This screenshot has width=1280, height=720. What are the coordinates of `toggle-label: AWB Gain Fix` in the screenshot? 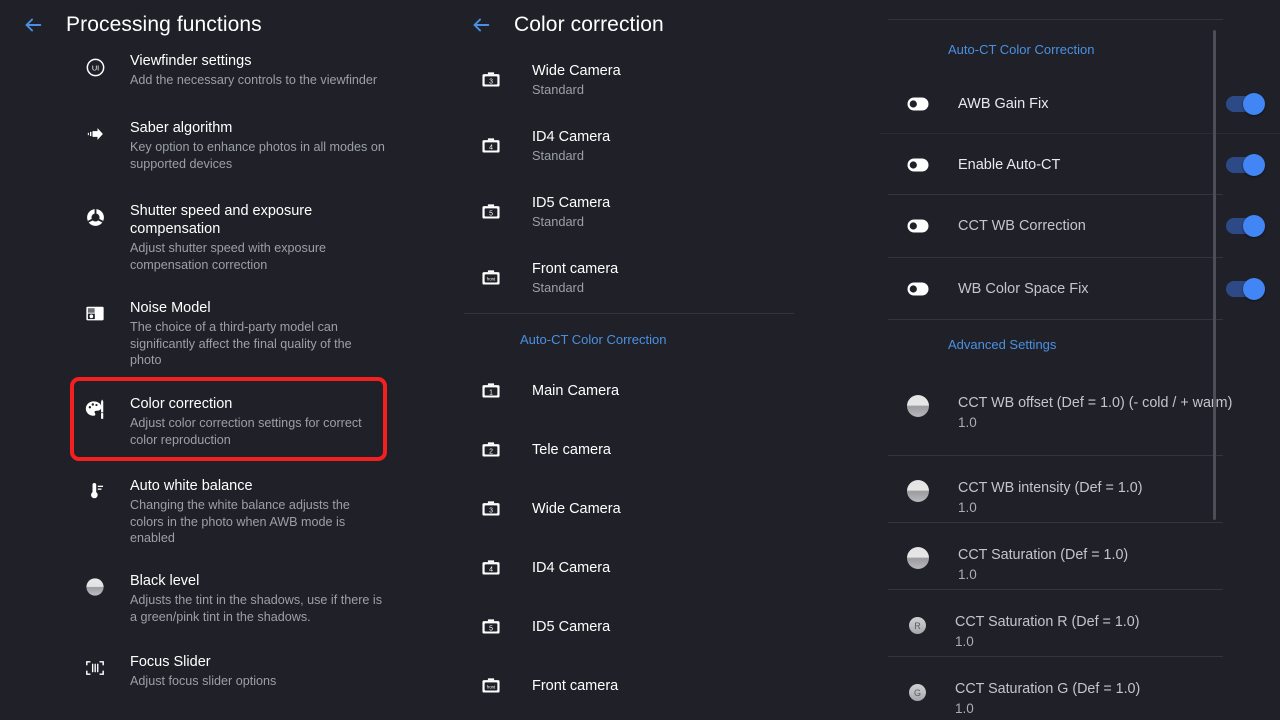 It's located at (1003, 103).